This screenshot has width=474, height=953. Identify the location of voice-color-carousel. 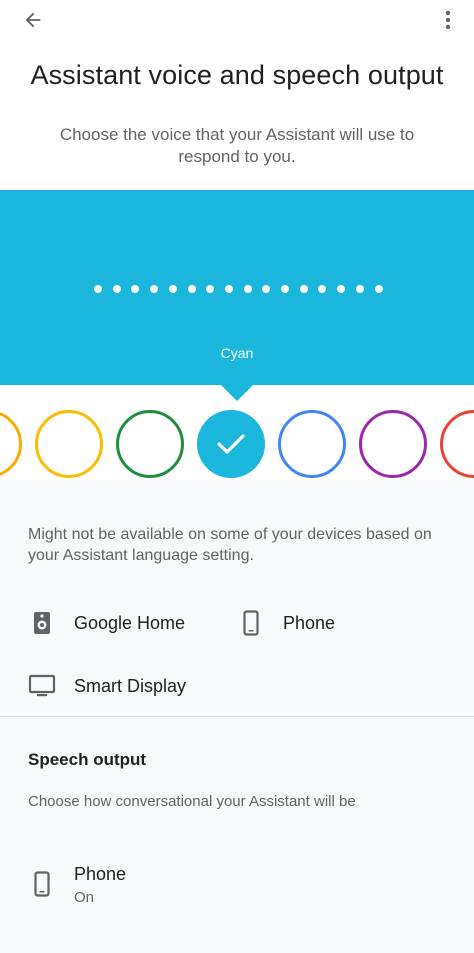
(237, 444).